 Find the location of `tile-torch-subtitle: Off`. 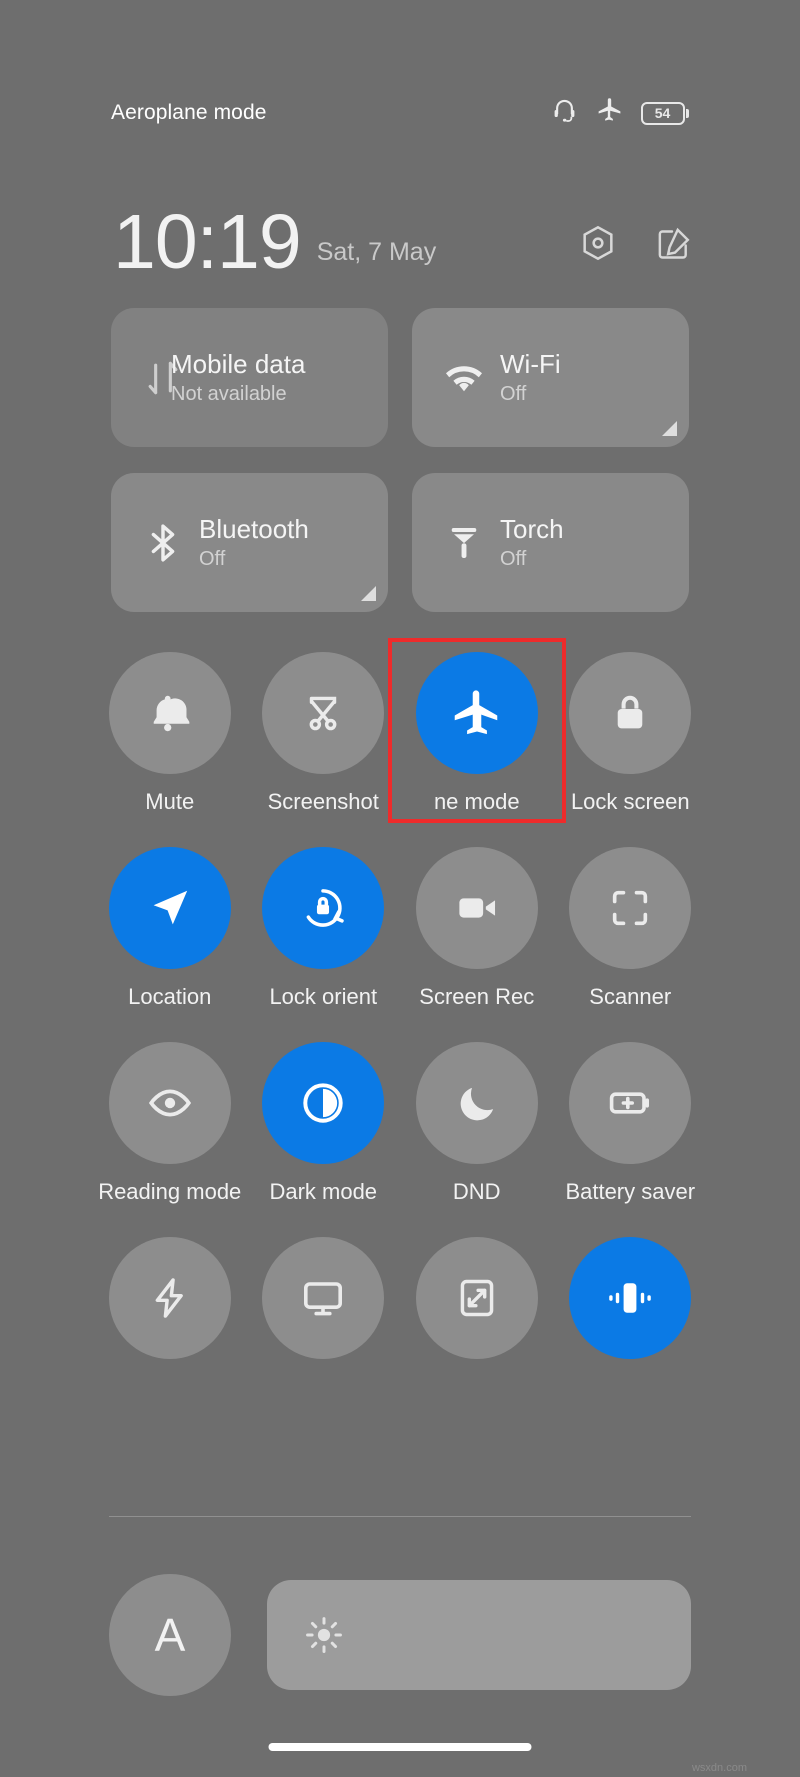

tile-torch-subtitle: Off is located at coordinates (513, 559).